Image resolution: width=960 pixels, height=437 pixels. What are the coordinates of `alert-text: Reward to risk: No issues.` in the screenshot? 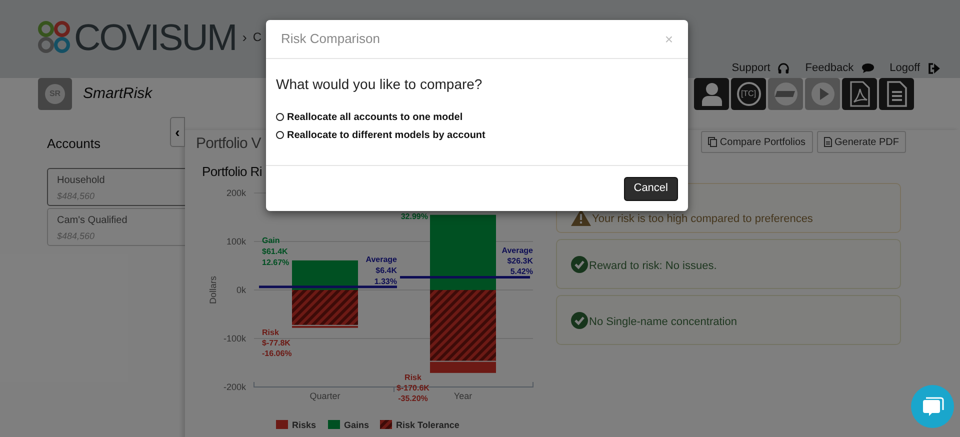 It's located at (653, 266).